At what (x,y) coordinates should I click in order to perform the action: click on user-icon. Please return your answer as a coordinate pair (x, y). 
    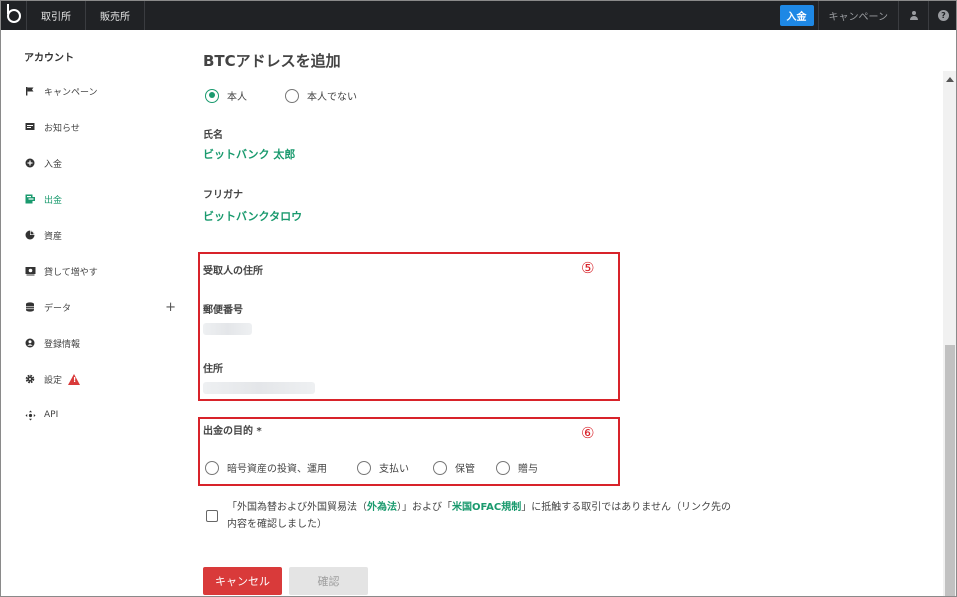
    Looking at the image, I should click on (914, 15).